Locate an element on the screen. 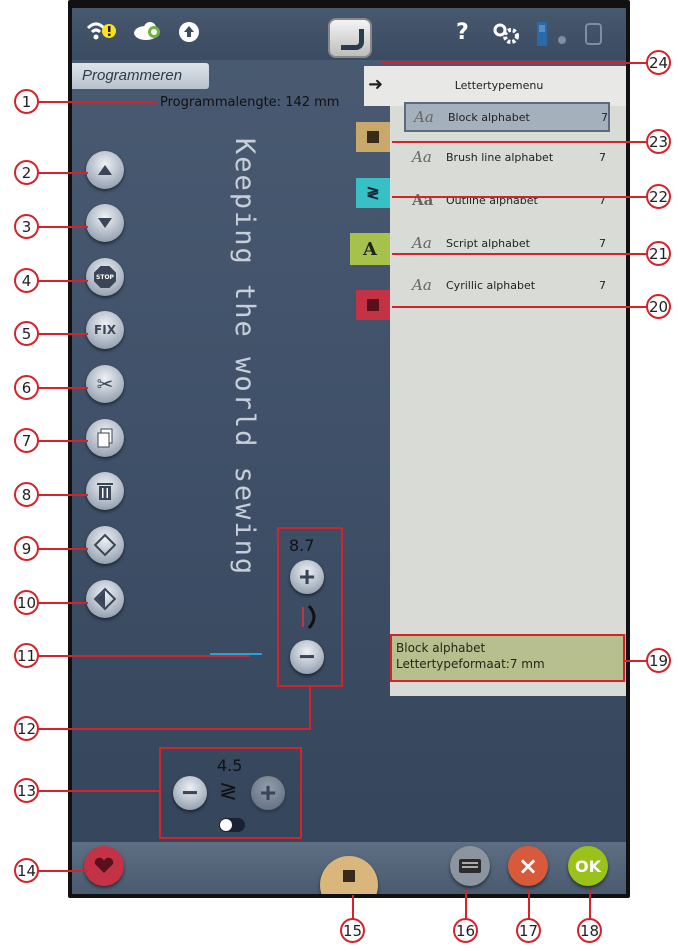 This screenshot has height=951, width=678. presser-foot-icon is located at coordinates (543, 36).